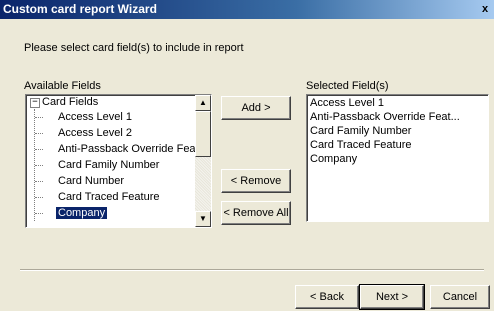 Image resolution: width=494 pixels, height=311 pixels. I want to click on close-icon: x, so click(485, 9).